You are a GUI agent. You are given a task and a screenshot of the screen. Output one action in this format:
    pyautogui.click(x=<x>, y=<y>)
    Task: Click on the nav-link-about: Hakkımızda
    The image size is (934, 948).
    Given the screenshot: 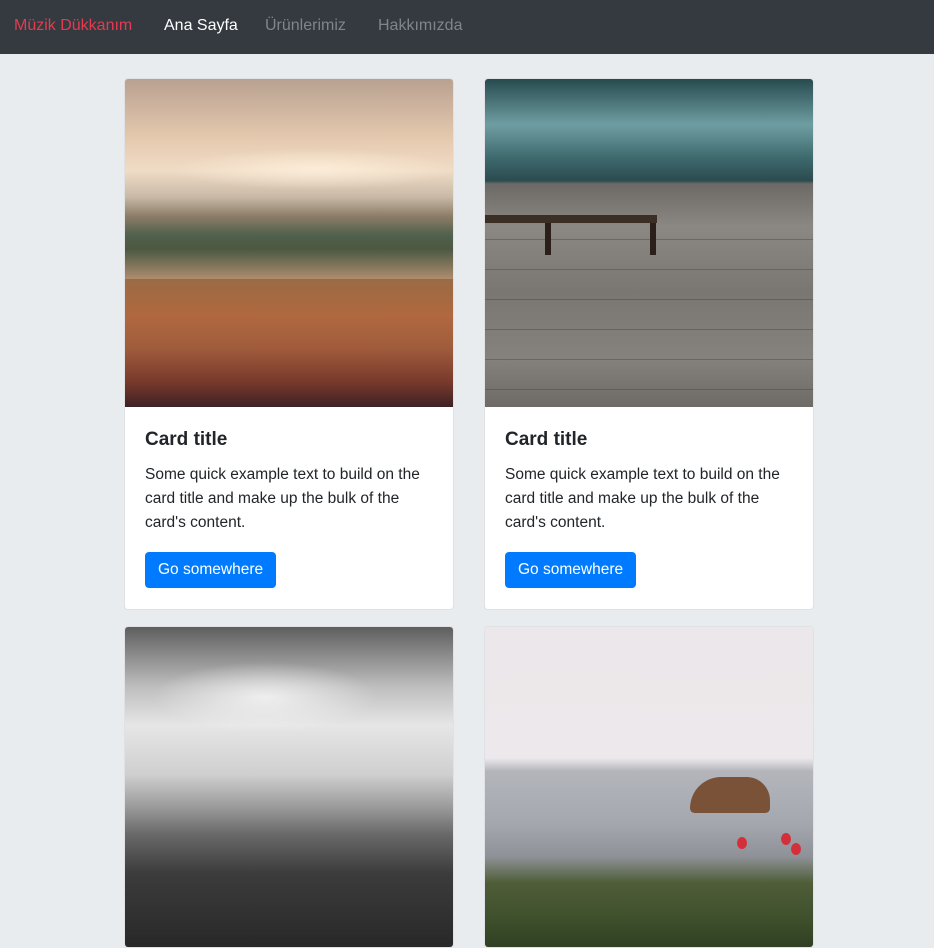 What is the action you would take?
    pyautogui.click(x=420, y=26)
    